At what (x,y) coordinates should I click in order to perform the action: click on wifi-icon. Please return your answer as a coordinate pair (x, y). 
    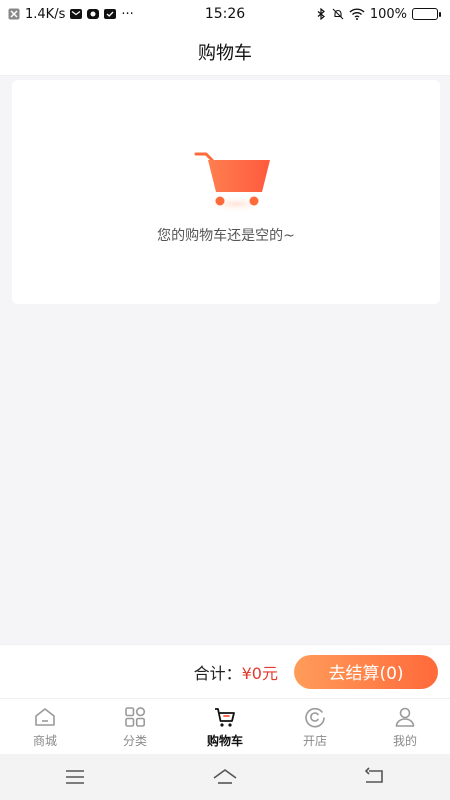
    Looking at the image, I should click on (357, 14).